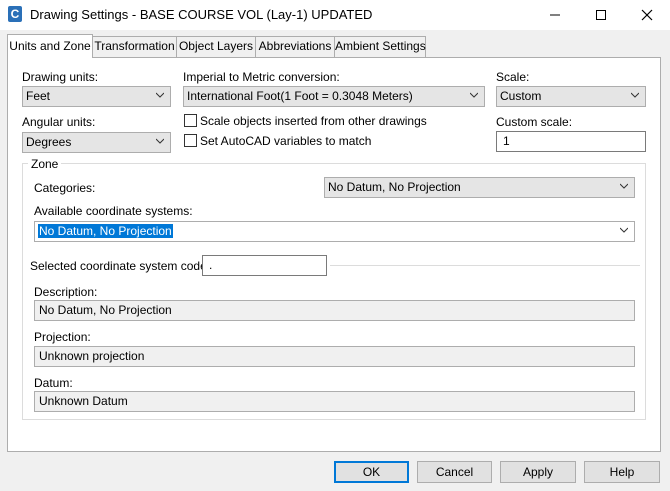  Describe the element at coordinates (190, 140) in the screenshot. I see `set-autocad-vars-checkbox` at that location.